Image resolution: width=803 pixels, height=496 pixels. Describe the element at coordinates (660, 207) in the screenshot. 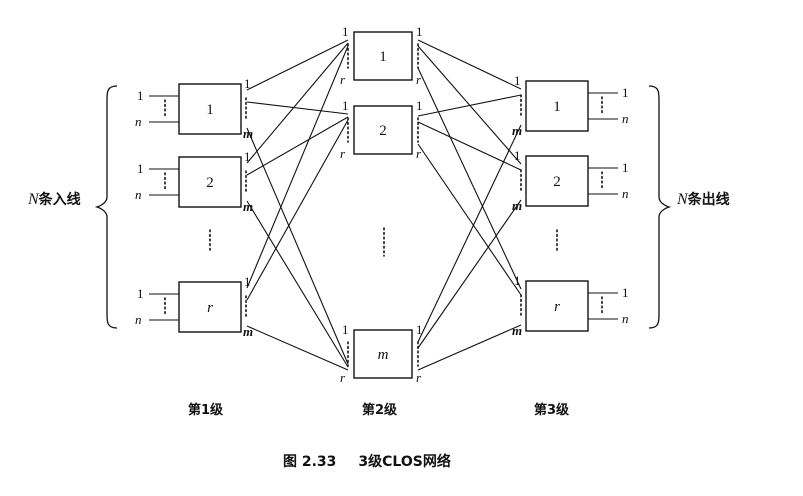

I see `right-output-brace` at that location.